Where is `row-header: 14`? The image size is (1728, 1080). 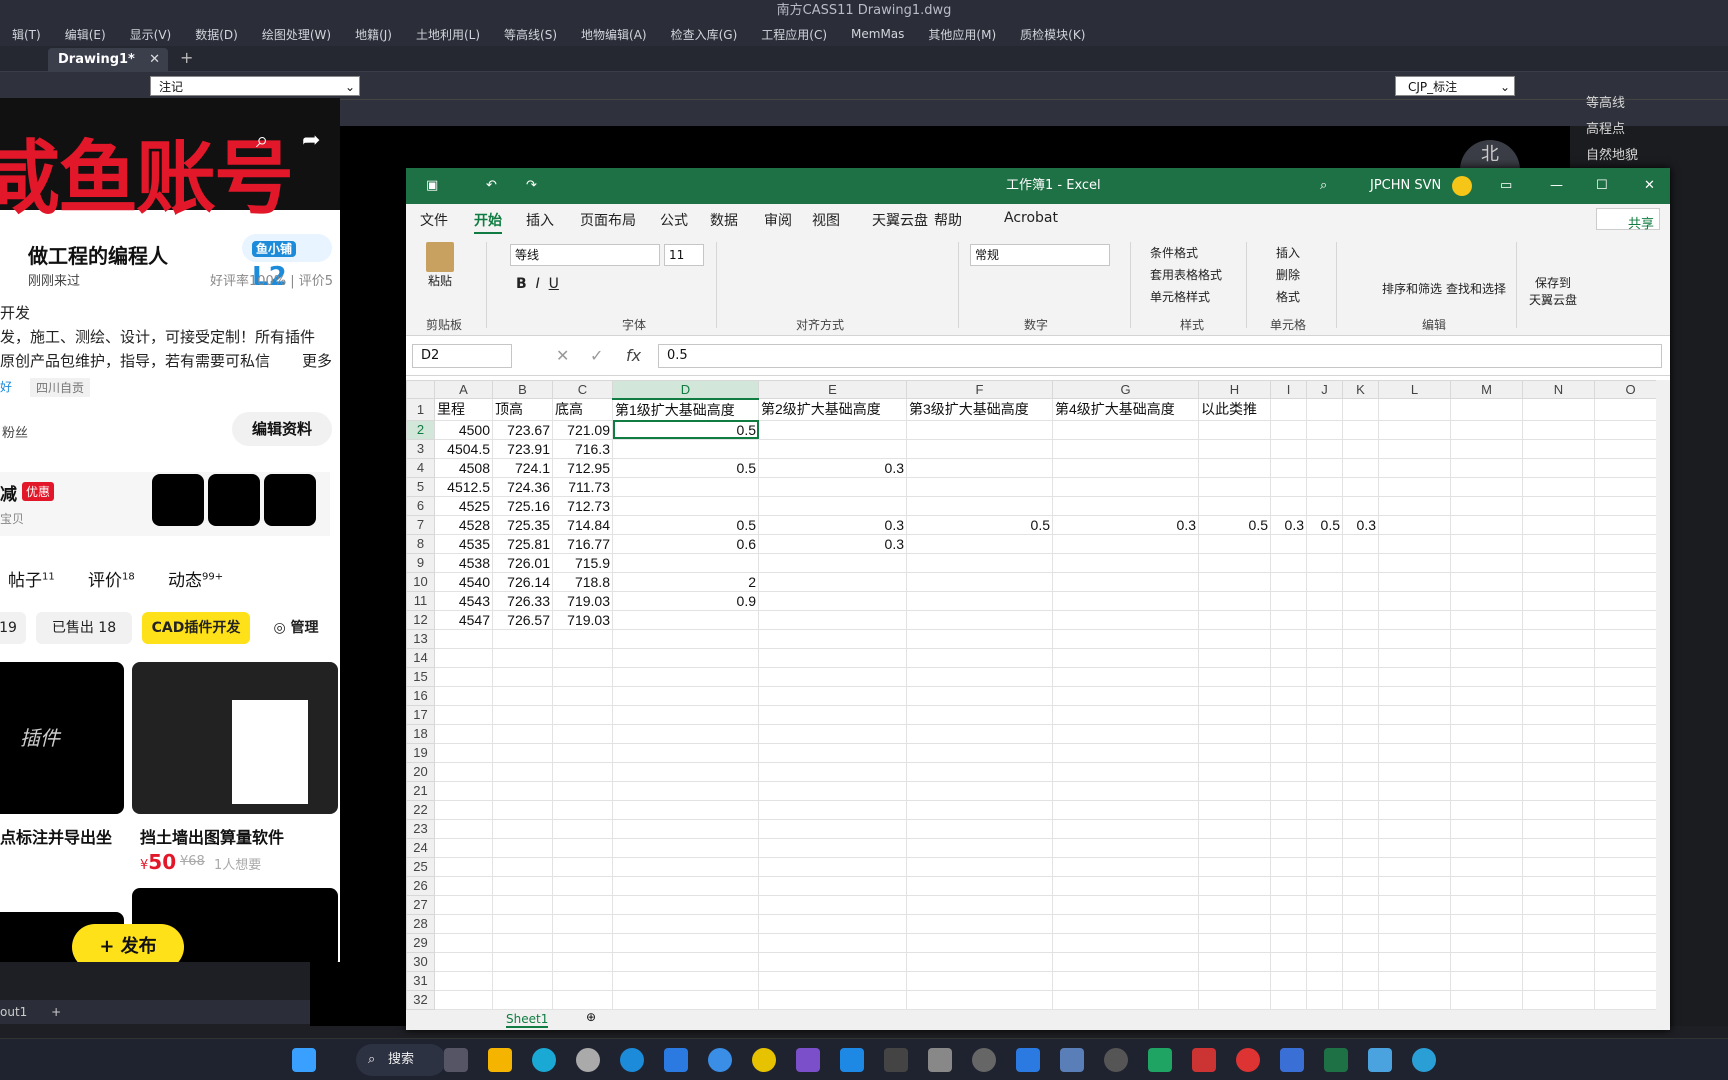 row-header: 14 is located at coordinates (420, 657).